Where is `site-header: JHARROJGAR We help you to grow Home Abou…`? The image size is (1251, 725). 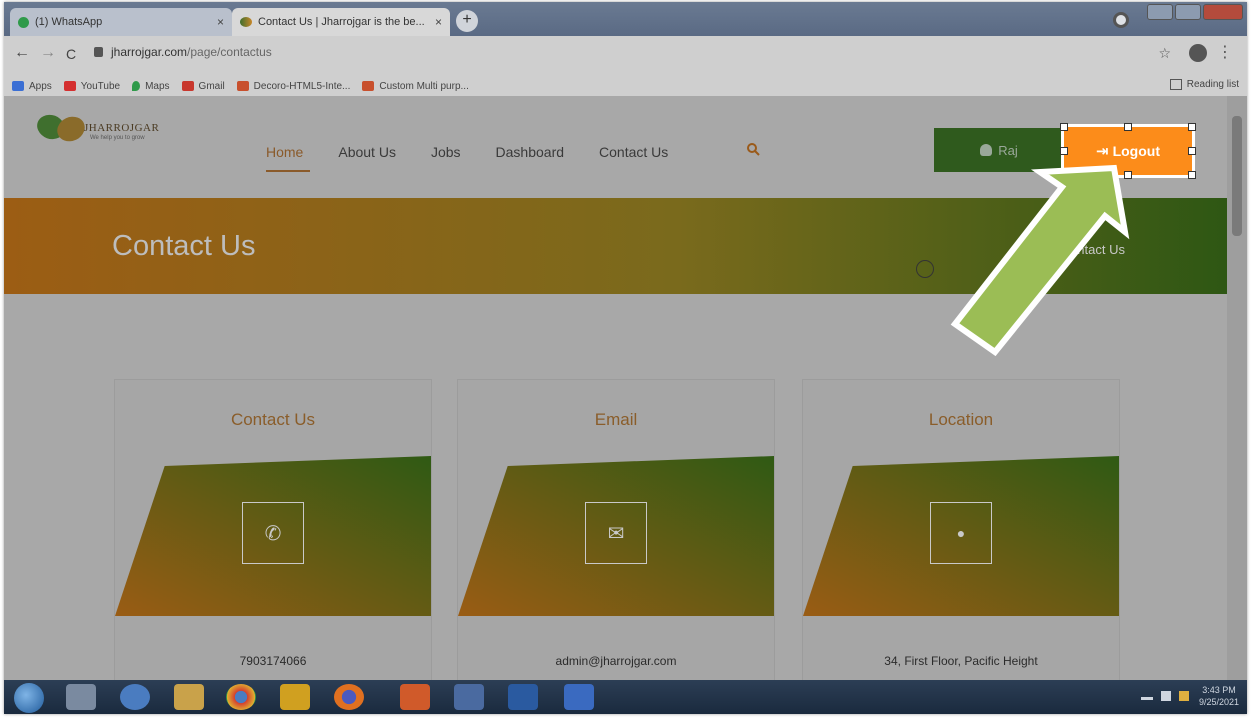 site-header: JHARROJGAR We help you to grow Home Abou… is located at coordinates (615, 147).